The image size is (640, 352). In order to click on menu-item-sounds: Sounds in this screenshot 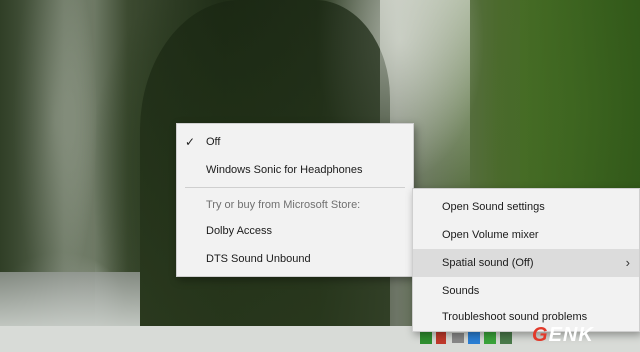, I will do `click(526, 291)`.